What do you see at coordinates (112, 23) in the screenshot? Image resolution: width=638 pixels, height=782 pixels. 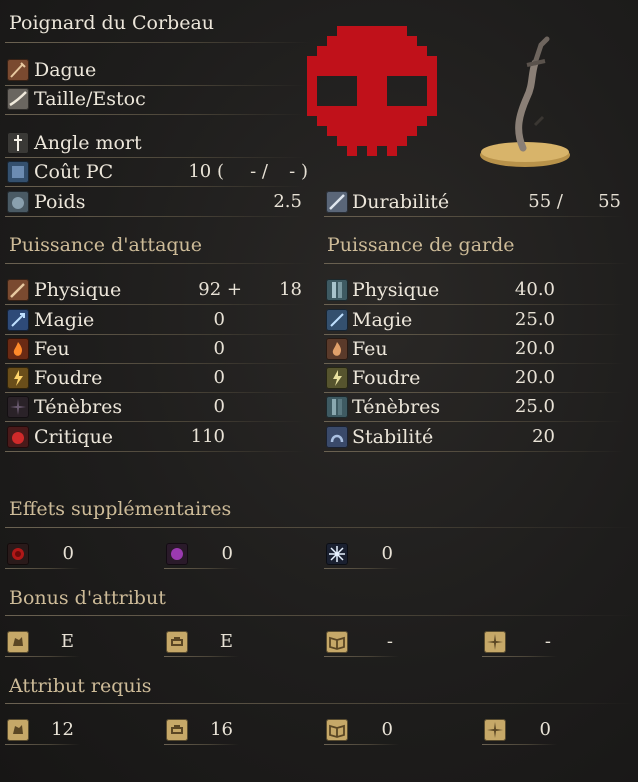 I see `weapon-name: Poignard du Corbeau` at bounding box center [112, 23].